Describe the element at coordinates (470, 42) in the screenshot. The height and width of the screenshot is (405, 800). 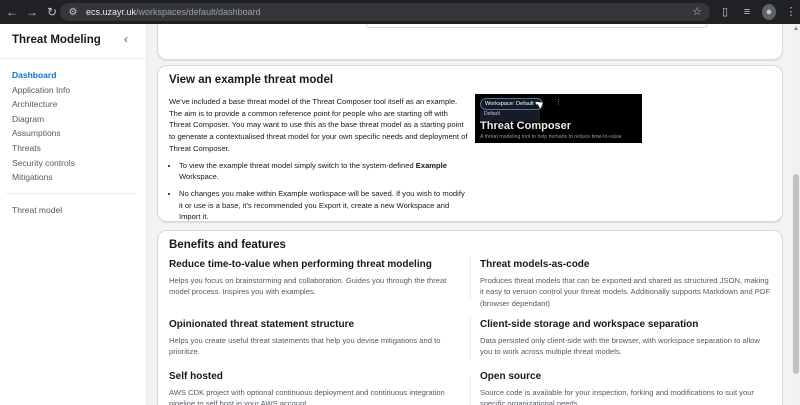
I see `previous-card` at that location.